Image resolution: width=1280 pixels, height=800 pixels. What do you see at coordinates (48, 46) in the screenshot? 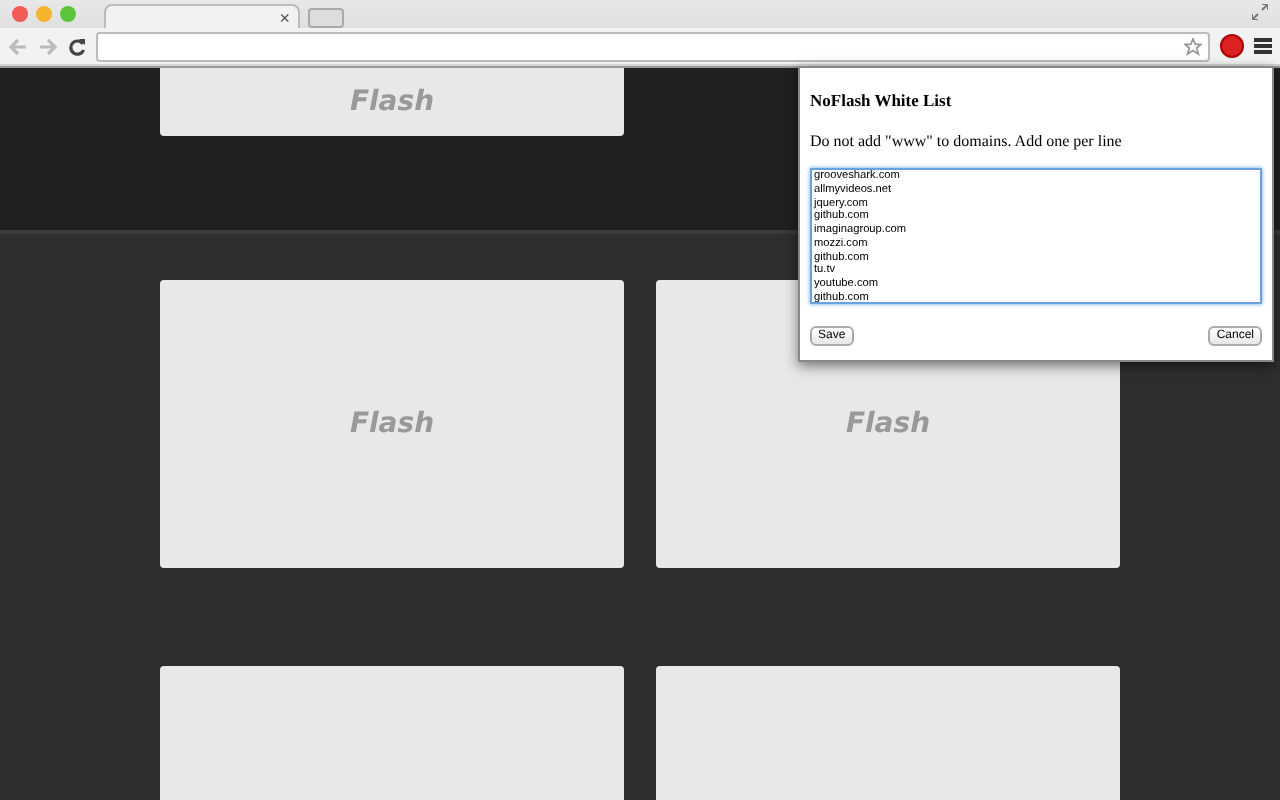
I see `forward-icon` at bounding box center [48, 46].